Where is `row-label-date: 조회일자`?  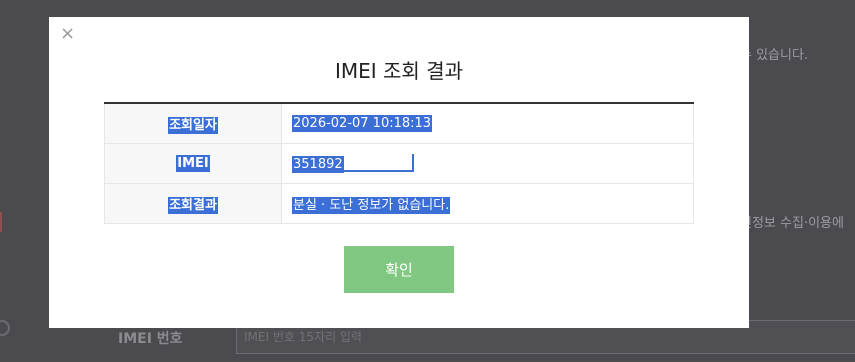 row-label-date: 조회일자 is located at coordinates (193, 125).